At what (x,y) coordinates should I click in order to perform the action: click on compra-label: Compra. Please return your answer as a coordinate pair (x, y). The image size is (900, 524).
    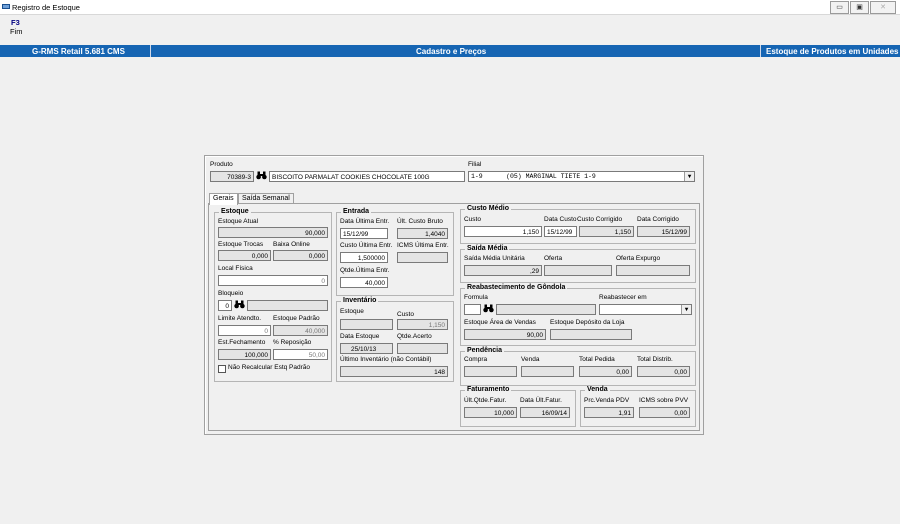
    Looking at the image, I should click on (476, 359).